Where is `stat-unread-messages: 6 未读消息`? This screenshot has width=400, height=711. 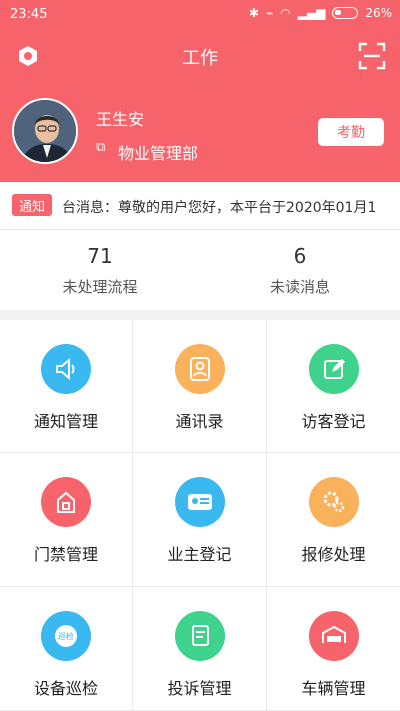 stat-unread-messages: 6 未读消息 is located at coordinates (300, 270).